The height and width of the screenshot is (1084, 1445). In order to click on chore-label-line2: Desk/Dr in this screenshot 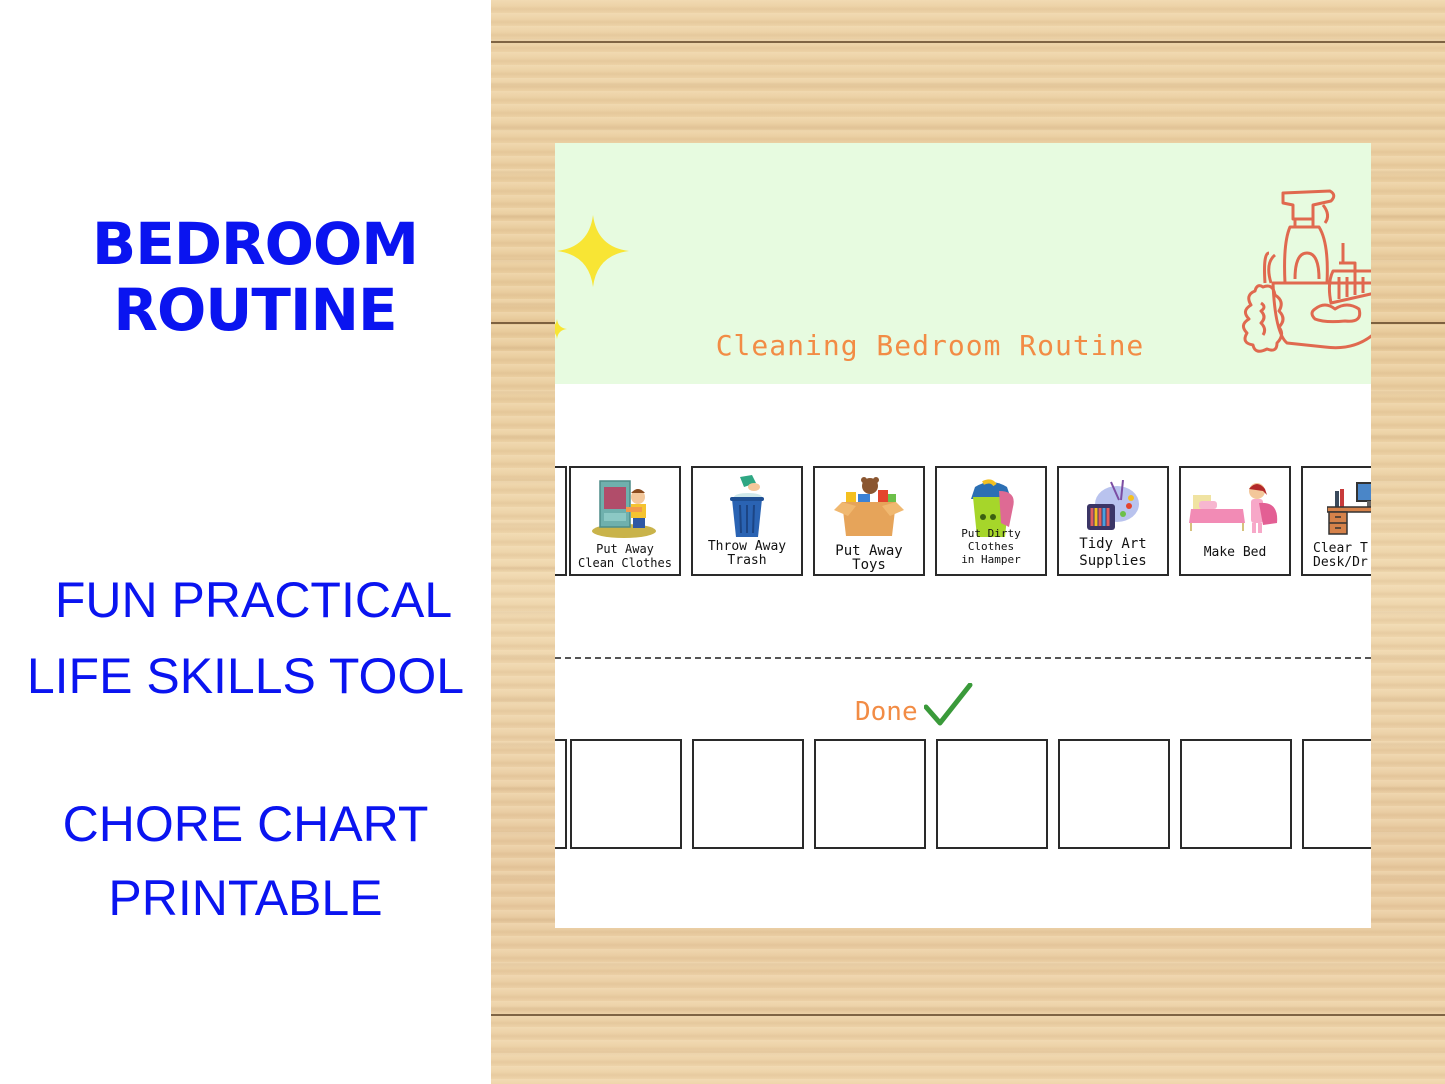, I will do `click(1340, 562)`.